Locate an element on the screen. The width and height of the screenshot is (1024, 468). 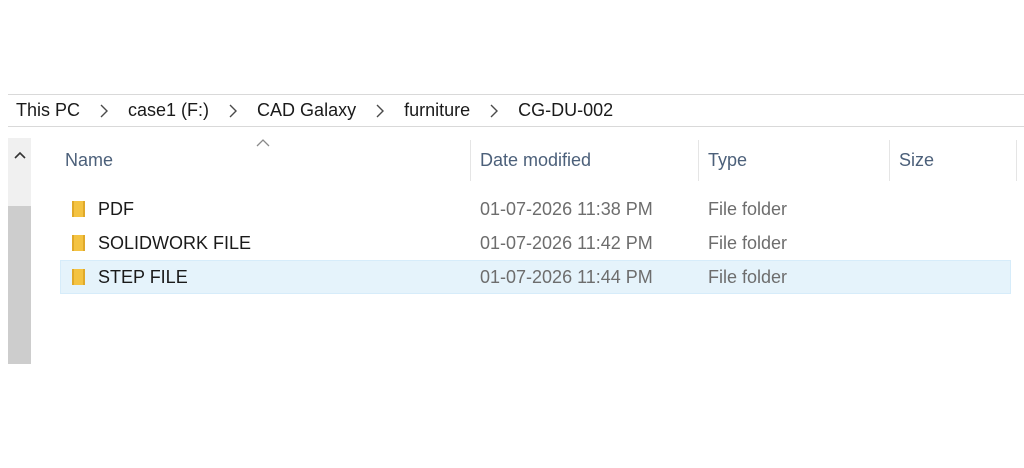
file-name: PDF is located at coordinates (116, 208).